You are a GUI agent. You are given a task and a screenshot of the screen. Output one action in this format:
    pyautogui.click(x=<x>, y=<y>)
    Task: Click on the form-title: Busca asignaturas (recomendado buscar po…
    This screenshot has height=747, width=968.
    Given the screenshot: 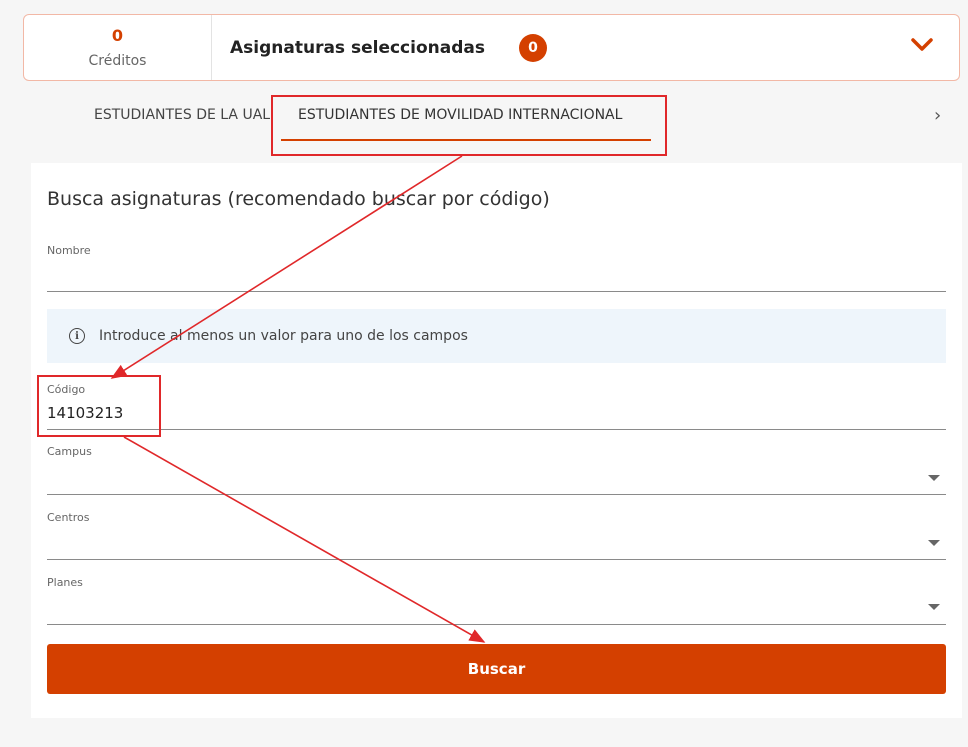 What is the action you would take?
    pyautogui.click(x=298, y=199)
    